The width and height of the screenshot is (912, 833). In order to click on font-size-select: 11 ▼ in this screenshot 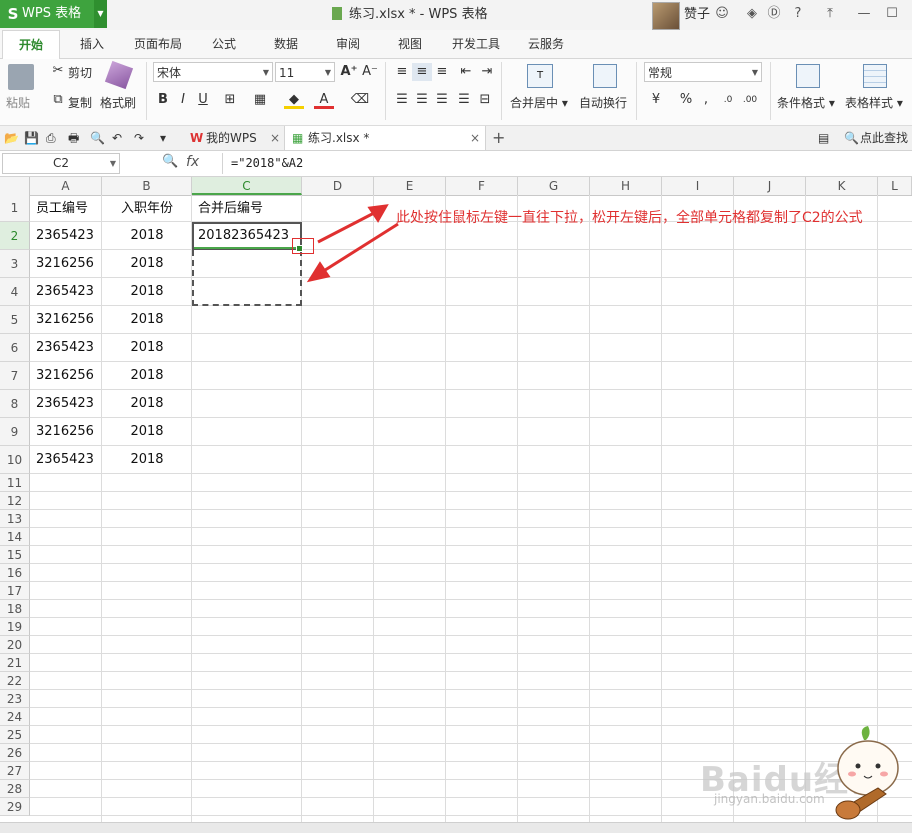, I will do `click(305, 72)`.